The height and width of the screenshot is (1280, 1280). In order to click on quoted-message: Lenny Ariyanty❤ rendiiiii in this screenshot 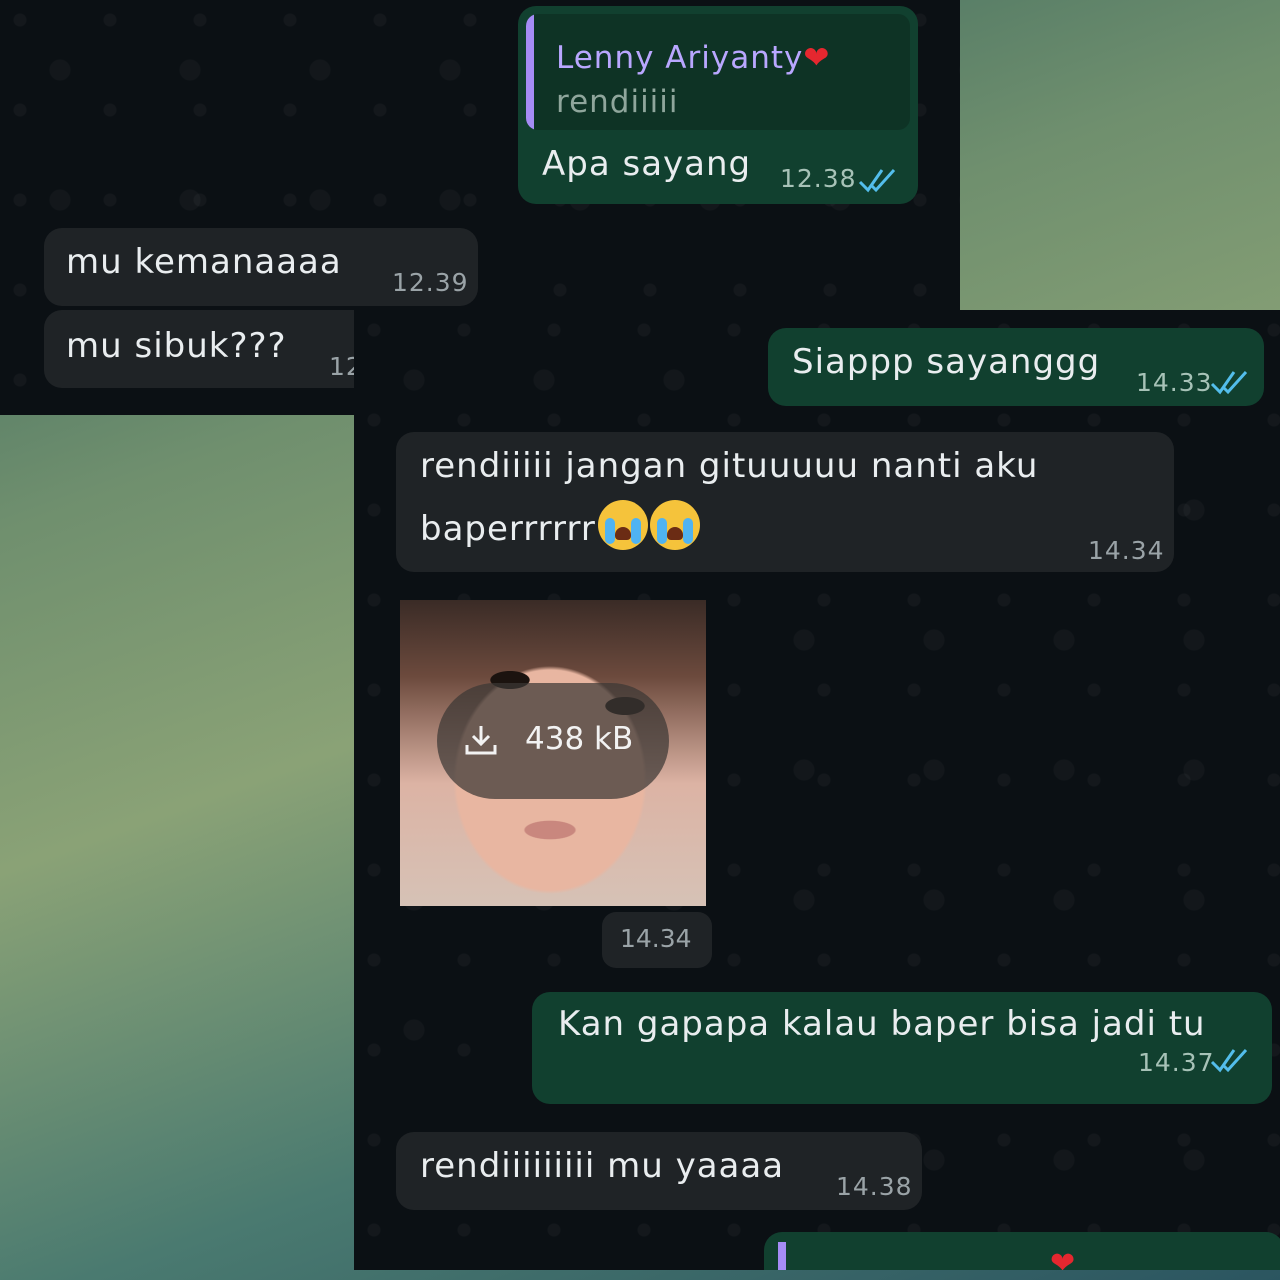, I will do `click(718, 72)`.